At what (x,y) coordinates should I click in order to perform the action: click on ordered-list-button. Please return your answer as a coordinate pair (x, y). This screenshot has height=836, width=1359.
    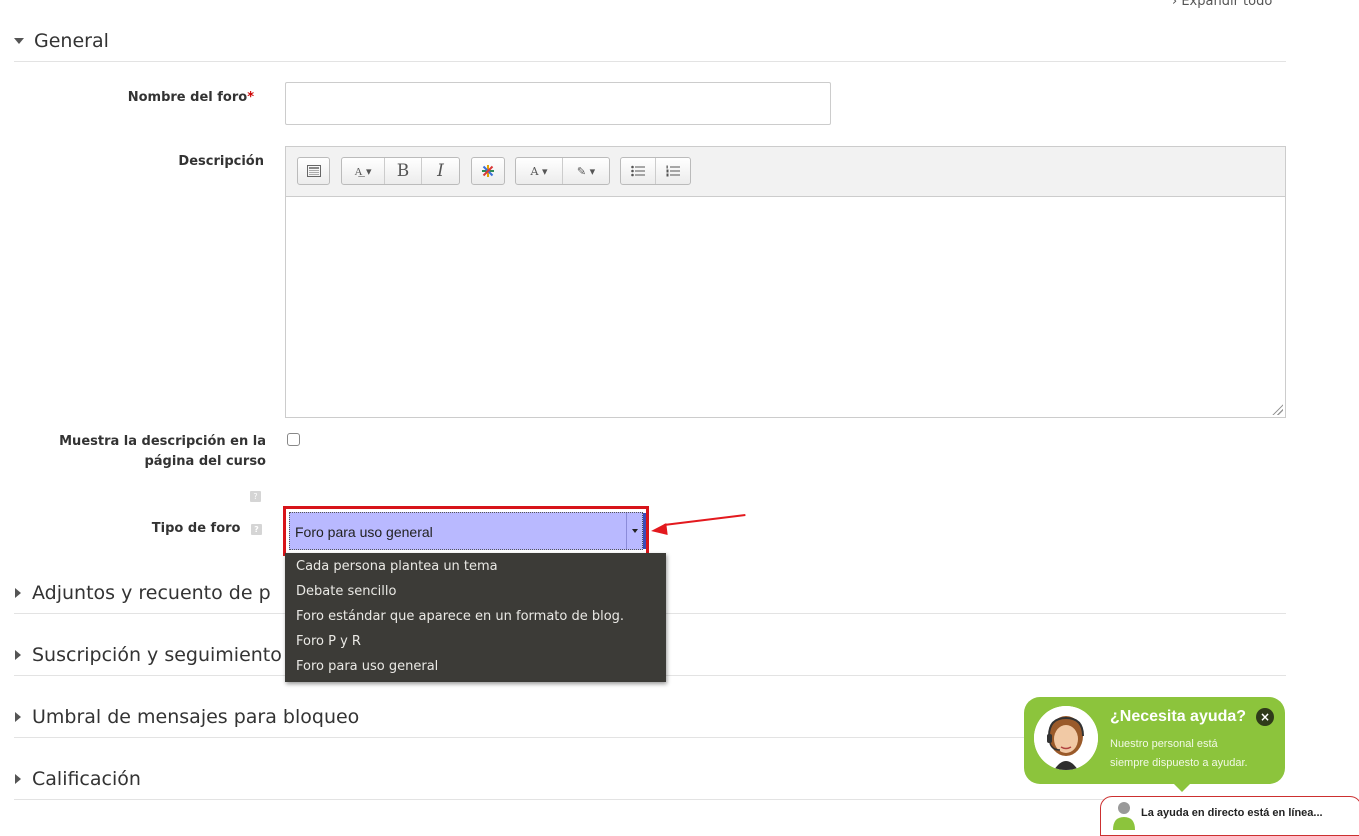
    Looking at the image, I should click on (673, 171).